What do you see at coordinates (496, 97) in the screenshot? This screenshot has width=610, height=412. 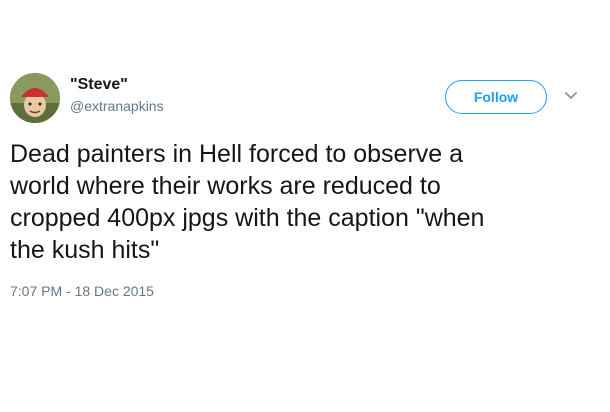 I see `follow-button: Follow` at bounding box center [496, 97].